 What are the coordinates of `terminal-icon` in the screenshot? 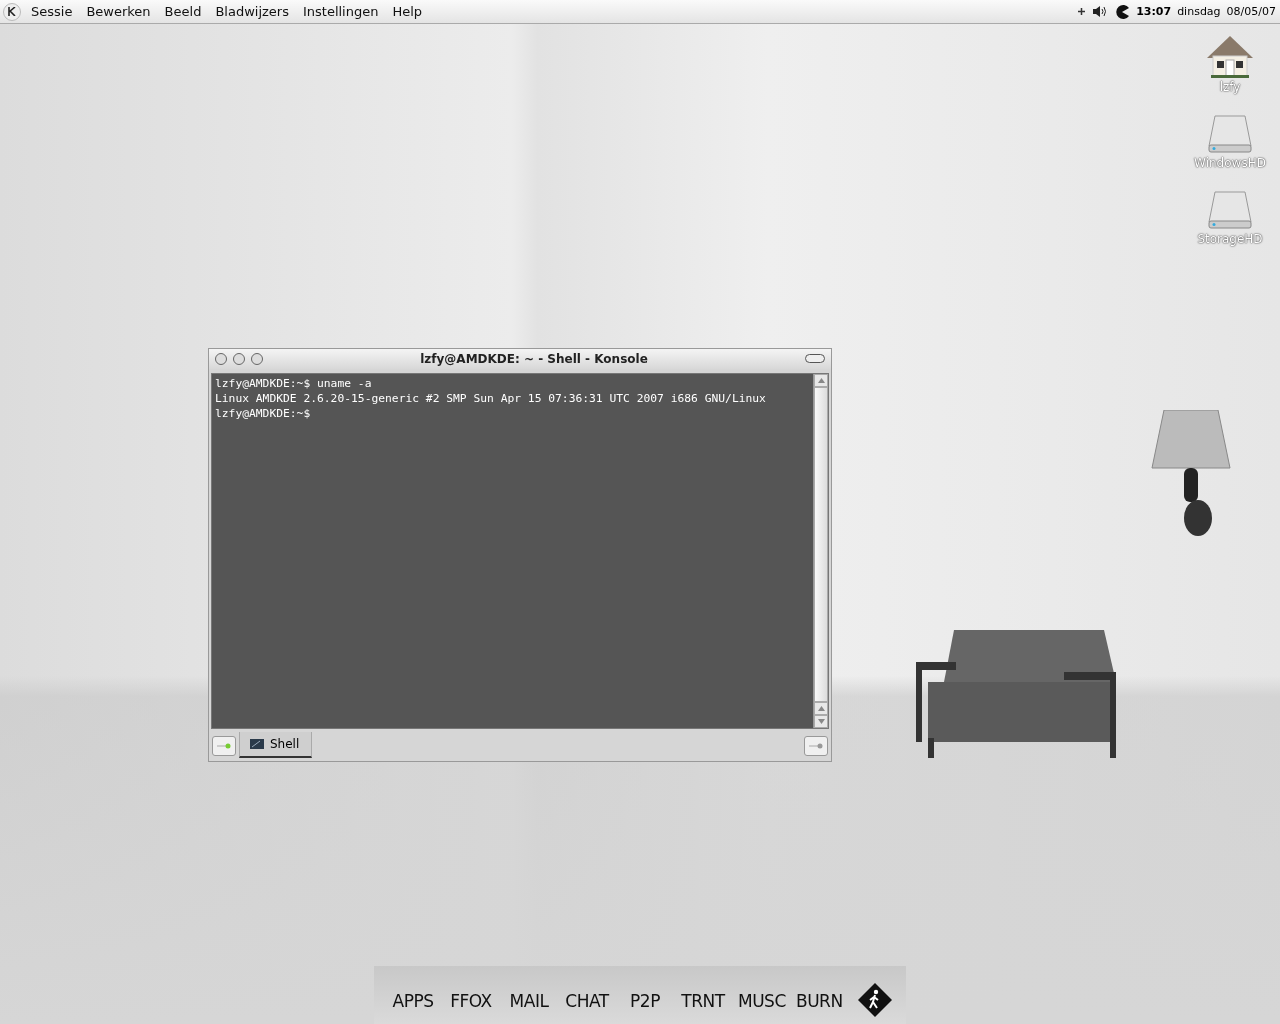 It's located at (257, 744).